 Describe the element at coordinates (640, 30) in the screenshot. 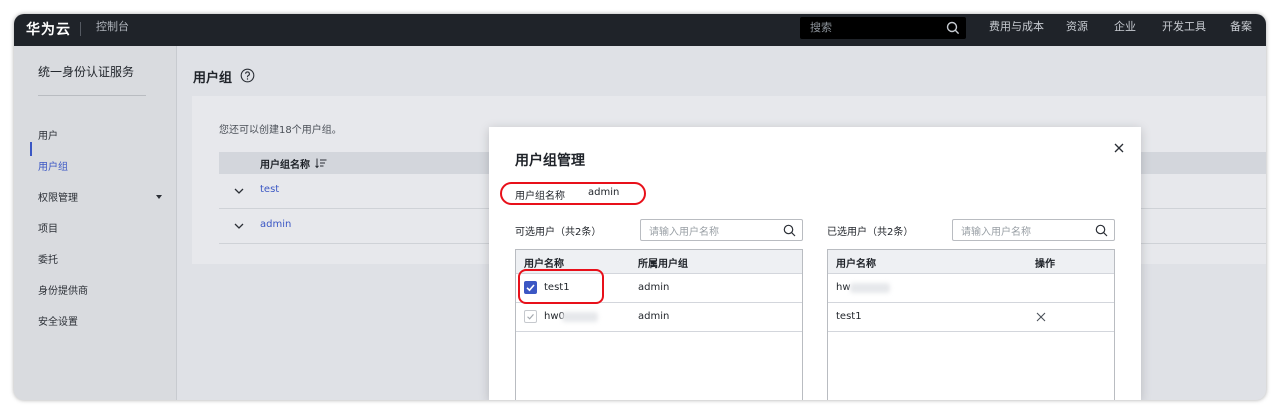

I see `top-nav-bar: 华为云 控制台 搜索 费用与成本 资源 企业 开发工具 备案` at that location.